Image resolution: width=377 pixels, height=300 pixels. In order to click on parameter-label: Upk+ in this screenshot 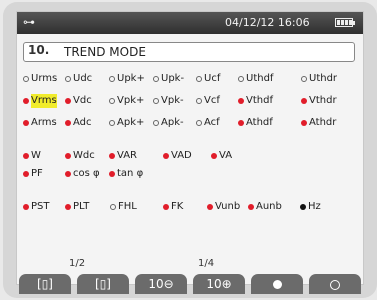, I will do `click(131, 78)`.